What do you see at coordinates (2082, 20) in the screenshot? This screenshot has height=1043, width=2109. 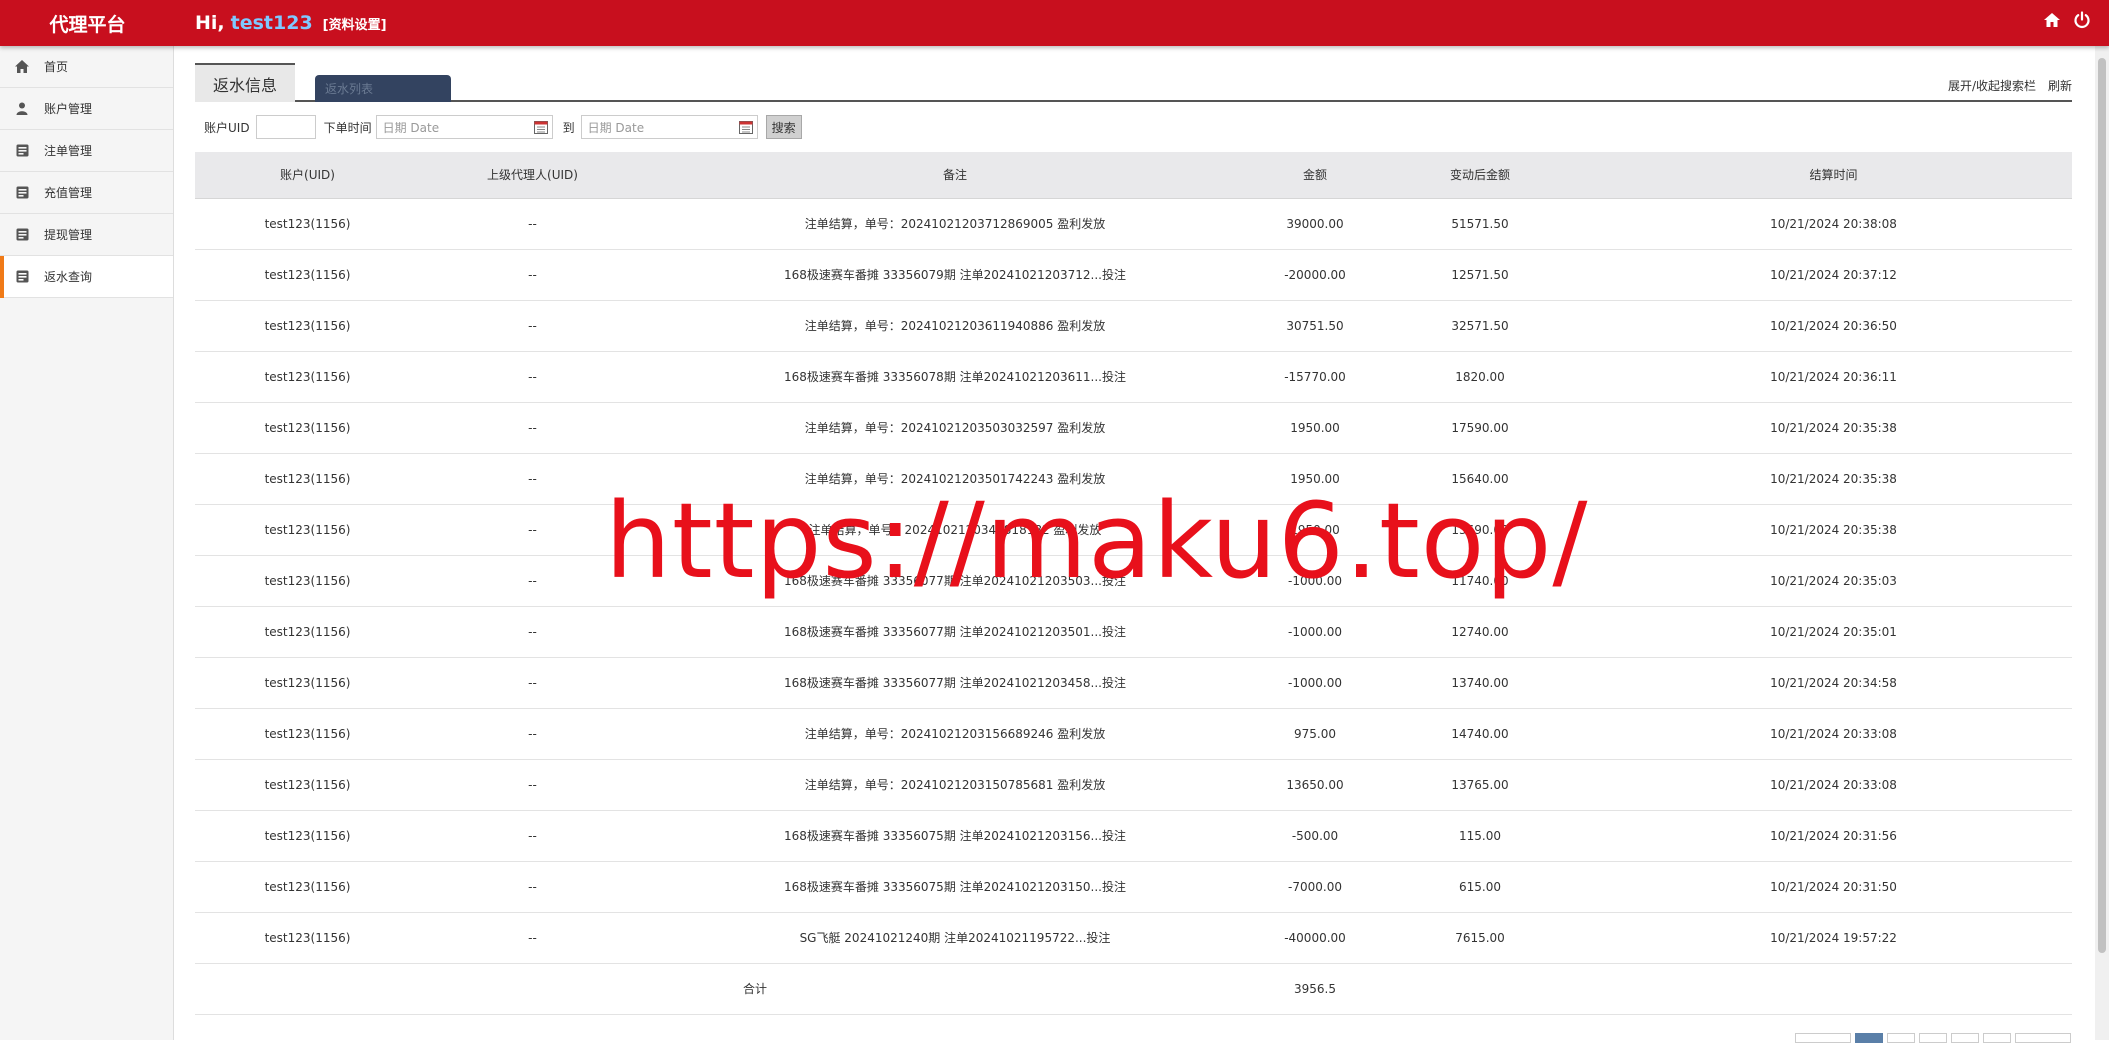 I see `power-icon` at bounding box center [2082, 20].